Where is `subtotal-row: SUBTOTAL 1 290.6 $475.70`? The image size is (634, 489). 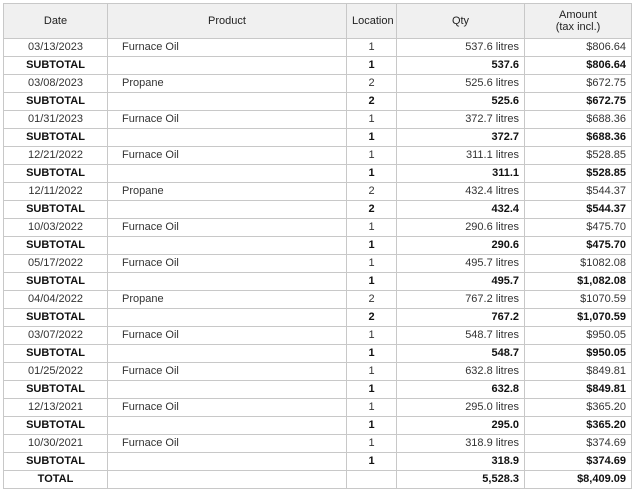 subtotal-row: SUBTOTAL 1 290.6 $475.70 is located at coordinates (317, 245).